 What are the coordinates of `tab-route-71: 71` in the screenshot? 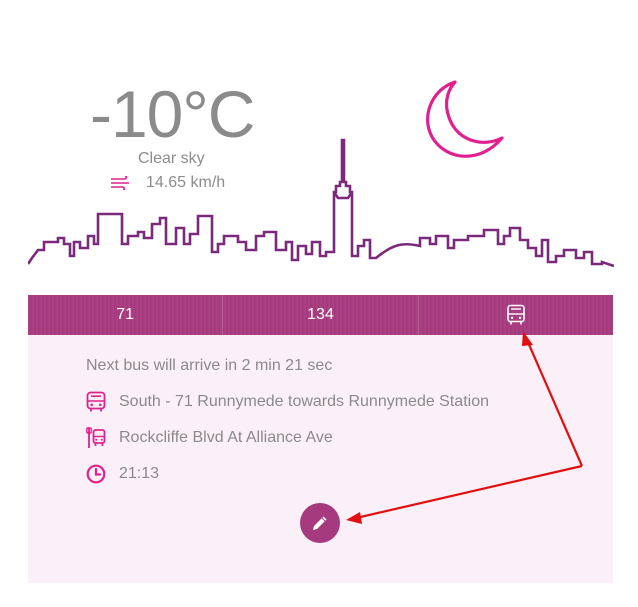 It's located at (126, 315).